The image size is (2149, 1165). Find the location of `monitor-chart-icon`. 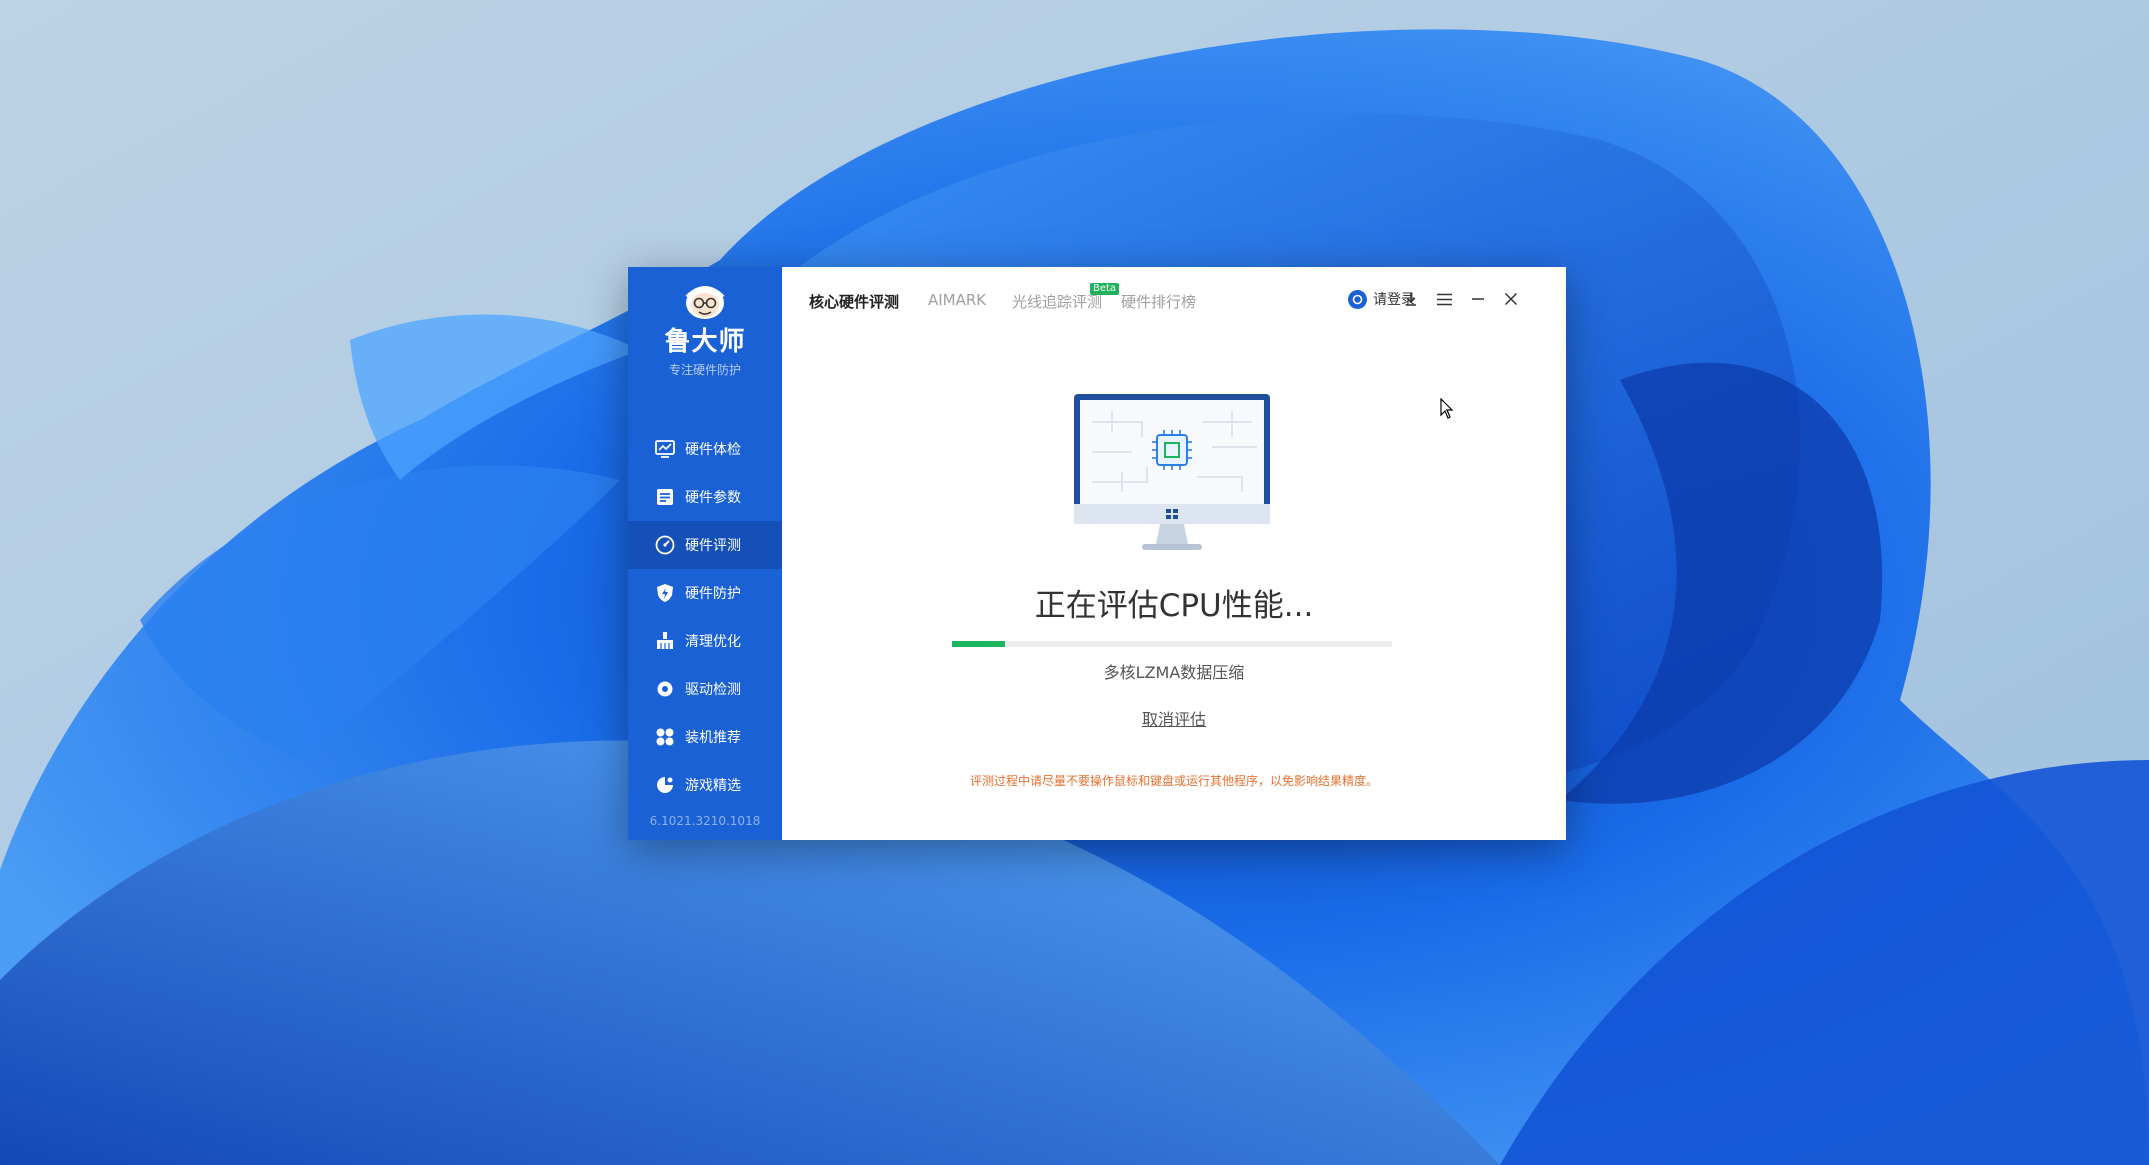

monitor-chart-icon is located at coordinates (665, 449).